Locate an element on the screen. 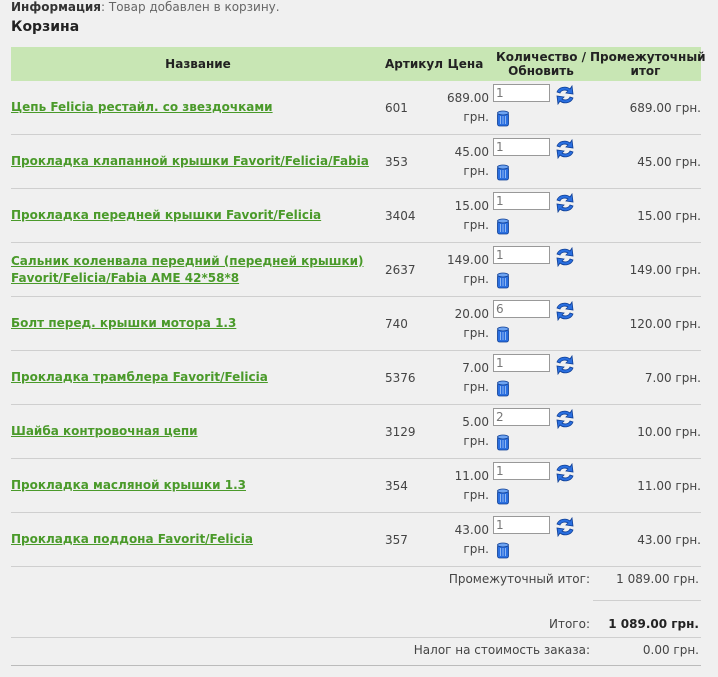 This screenshot has width=718, height=677. header-name: Название is located at coordinates (198, 64).